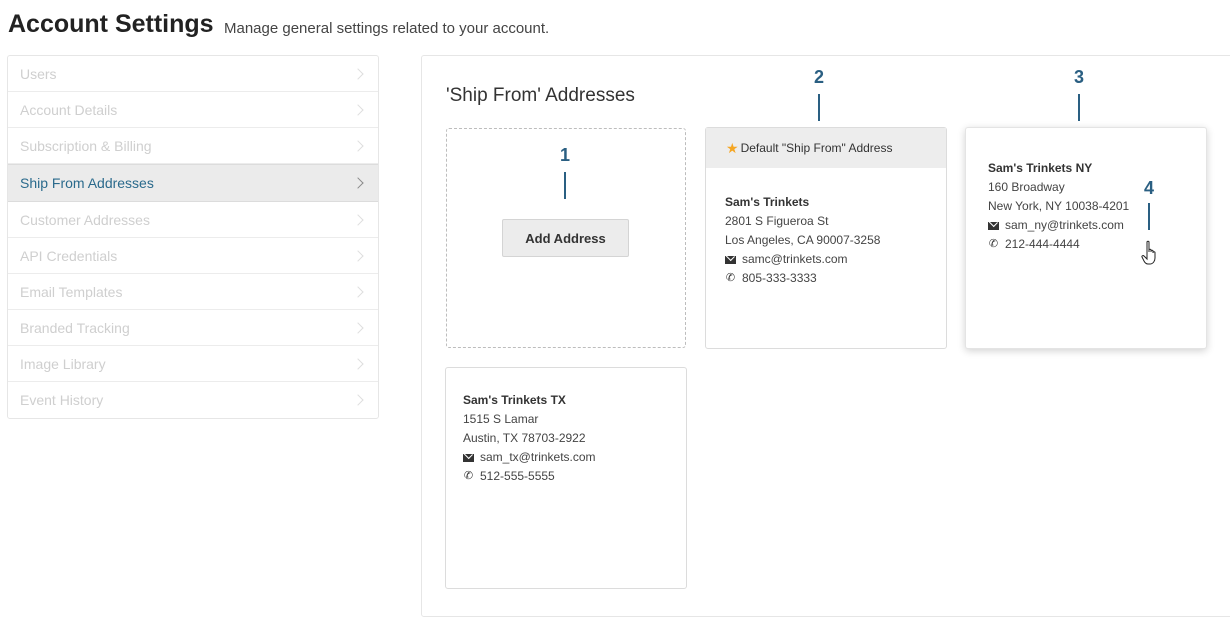 This screenshot has height=617, width=1230. Describe the element at coordinates (193, 328) in the screenshot. I see `sidebar-item-branded-tracking: Branded Tracking` at that location.